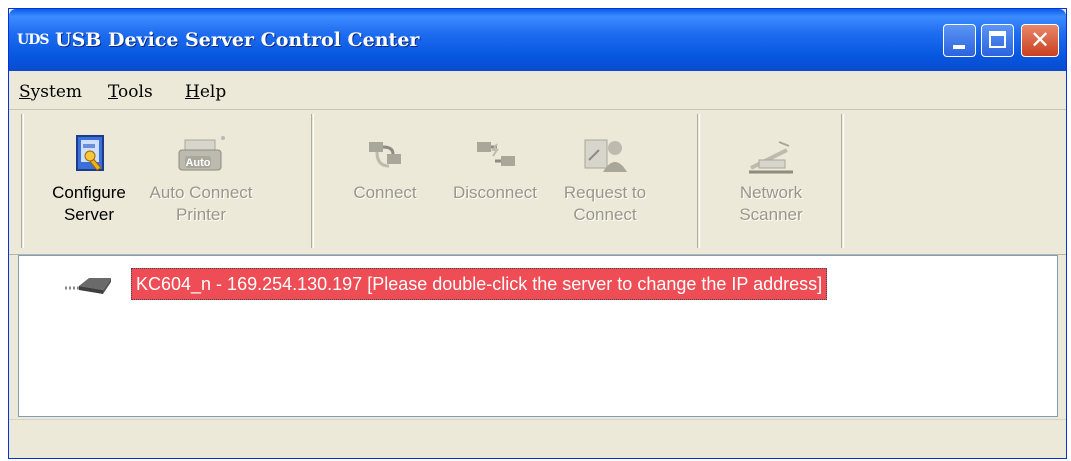 This screenshot has width=1071, height=461. Describe the element at coordinates (959, 47) in the screenshot. I see `minimize-icon` at that location.